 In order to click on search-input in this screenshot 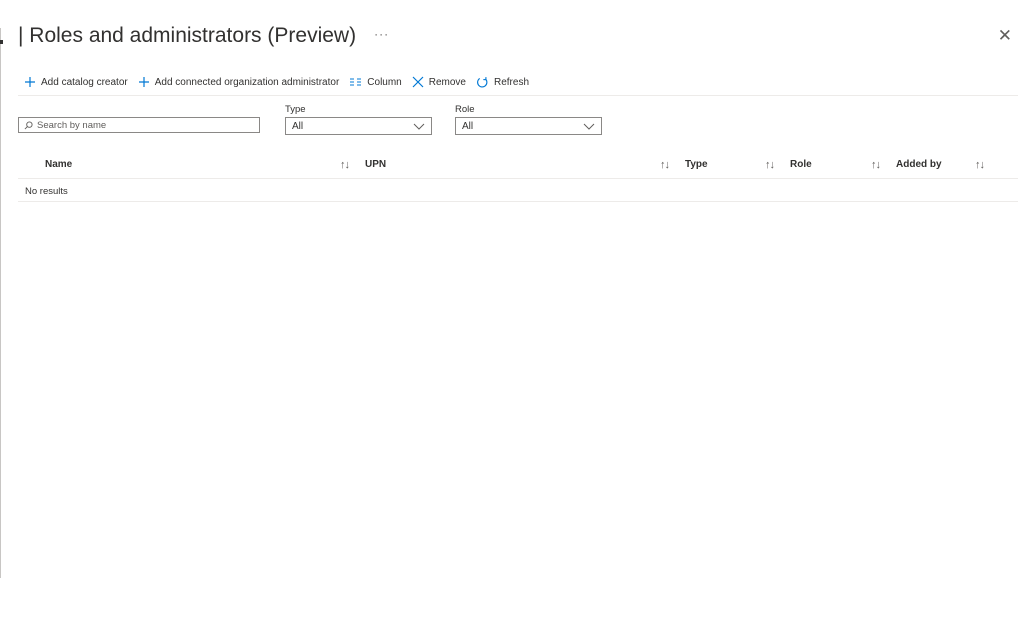, I will do `click(135, 125)`.